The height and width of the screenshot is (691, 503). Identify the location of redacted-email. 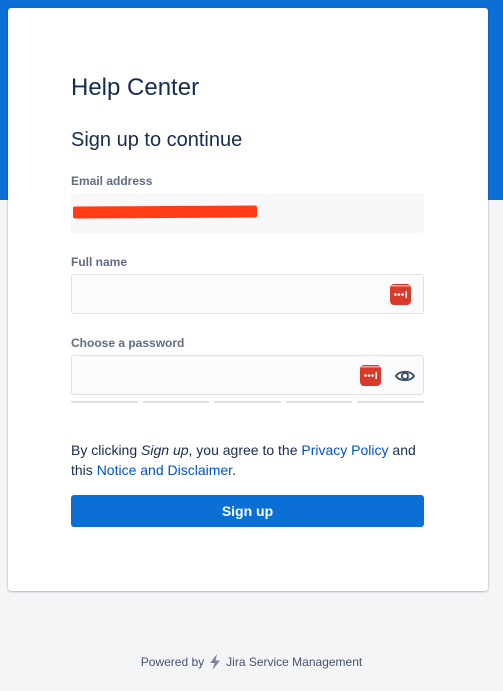
(165, 212).